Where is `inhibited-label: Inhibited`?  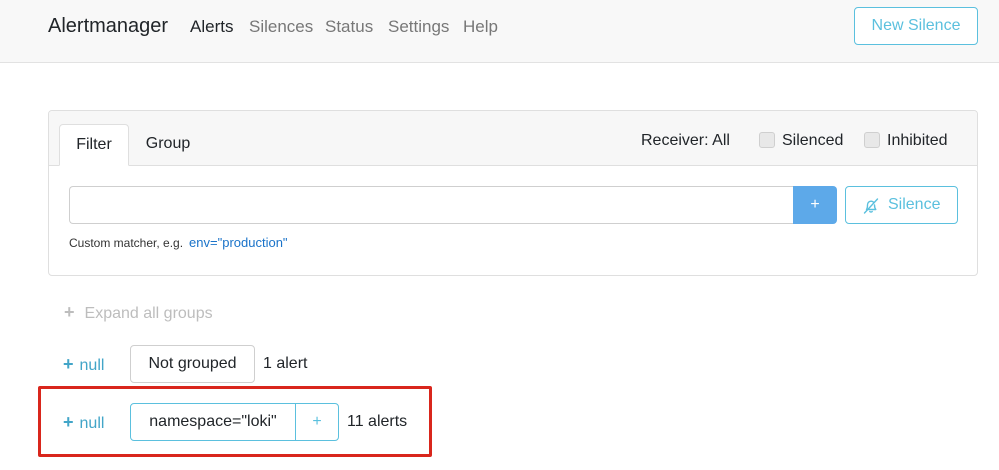
inhibited-label: Inhibited is located at coordinates (917, 141).